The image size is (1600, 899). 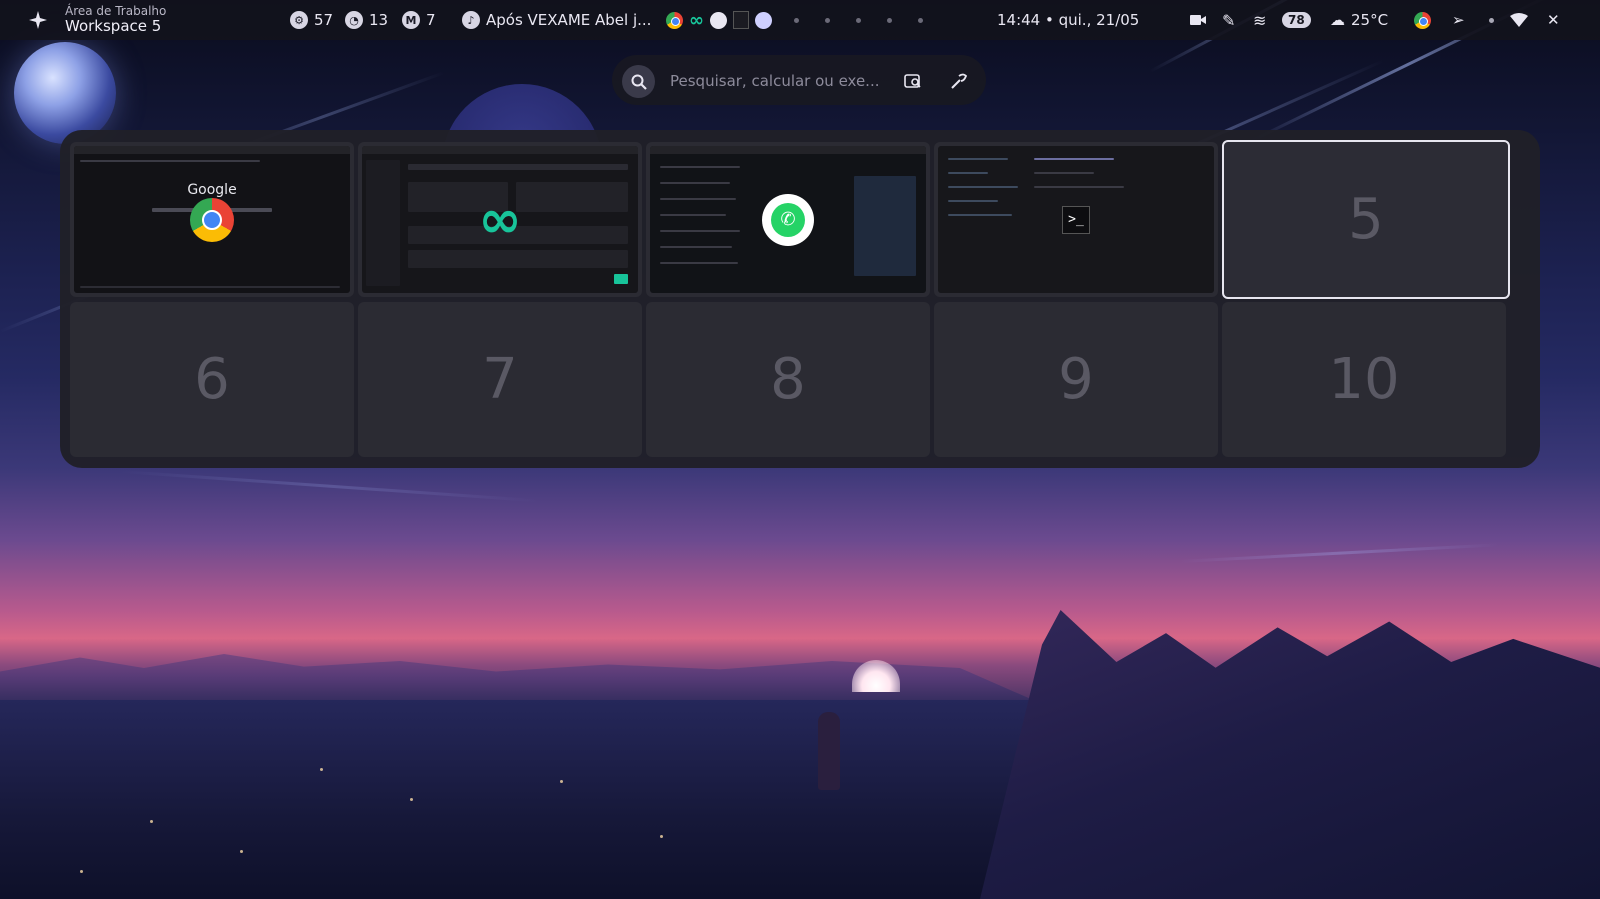 What do you see at coordinates (1337, 20) in the screenshot?
I see `rain-cloud-icon: ☁` at bounding box center [1337, 20].